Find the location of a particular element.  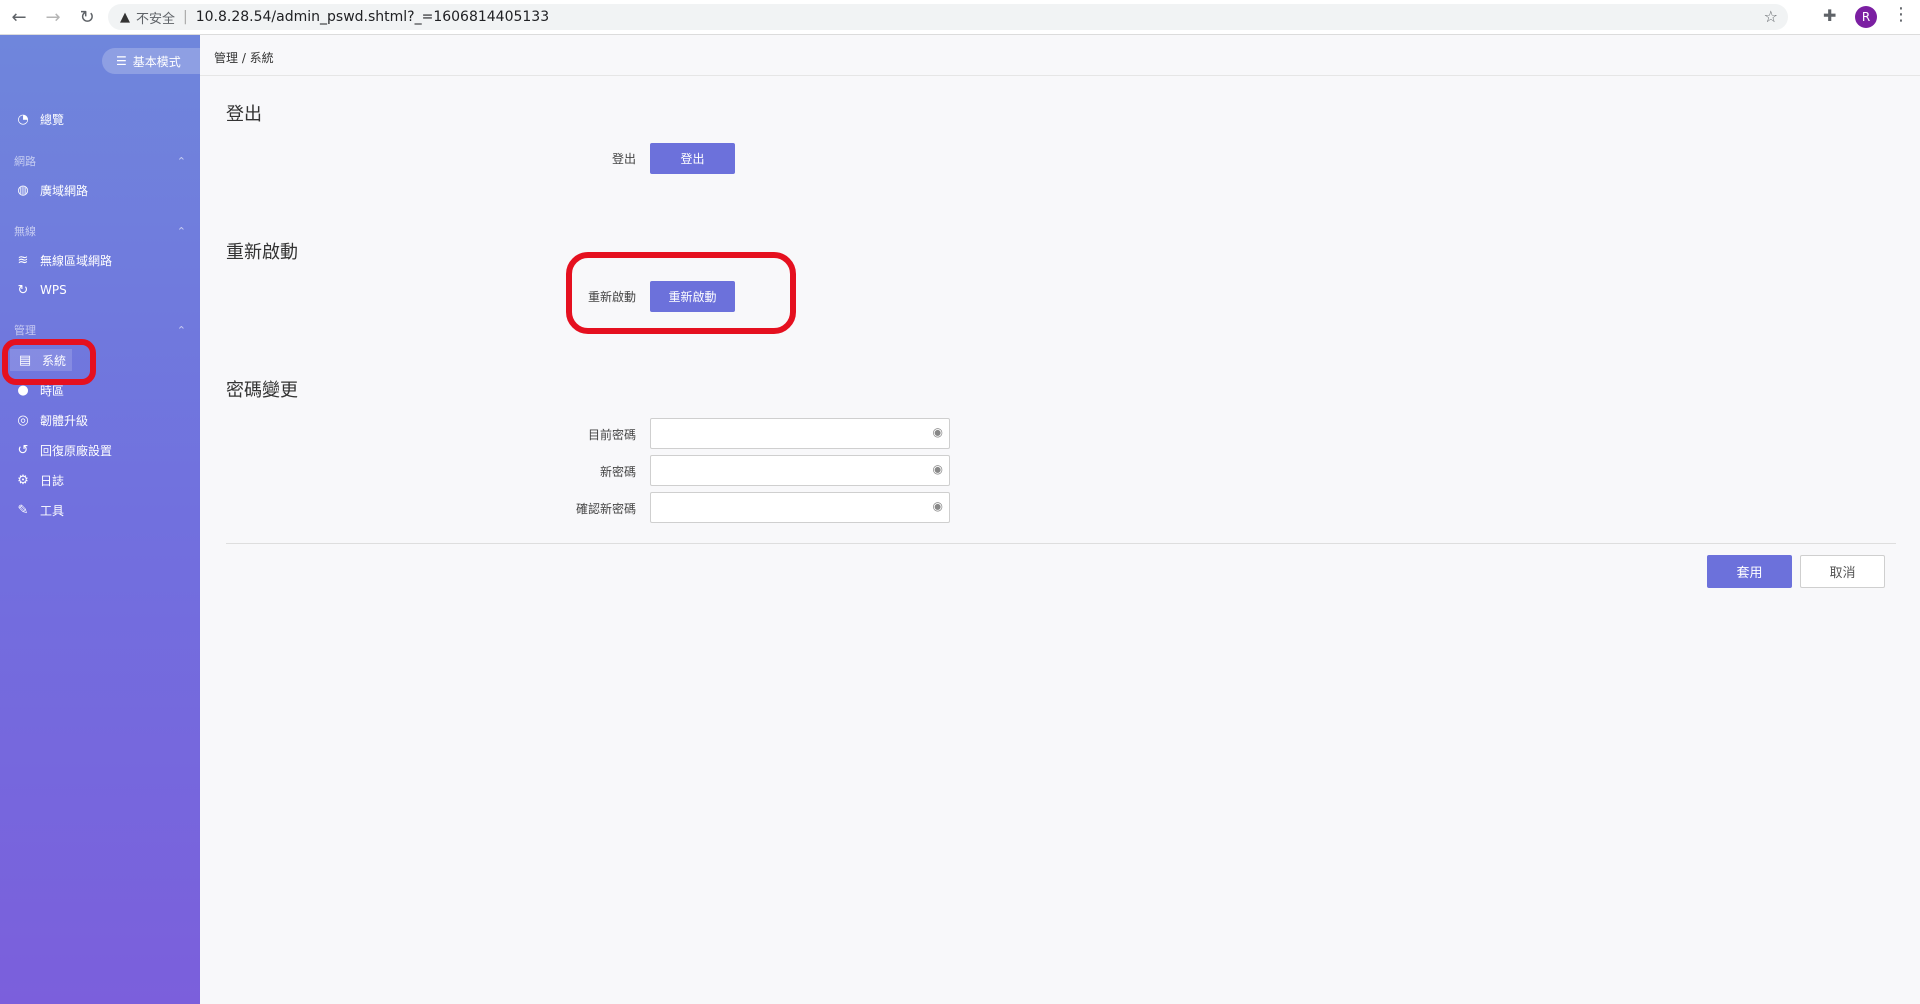

current-password-field: ◉ is located at coordinates (800, 433).